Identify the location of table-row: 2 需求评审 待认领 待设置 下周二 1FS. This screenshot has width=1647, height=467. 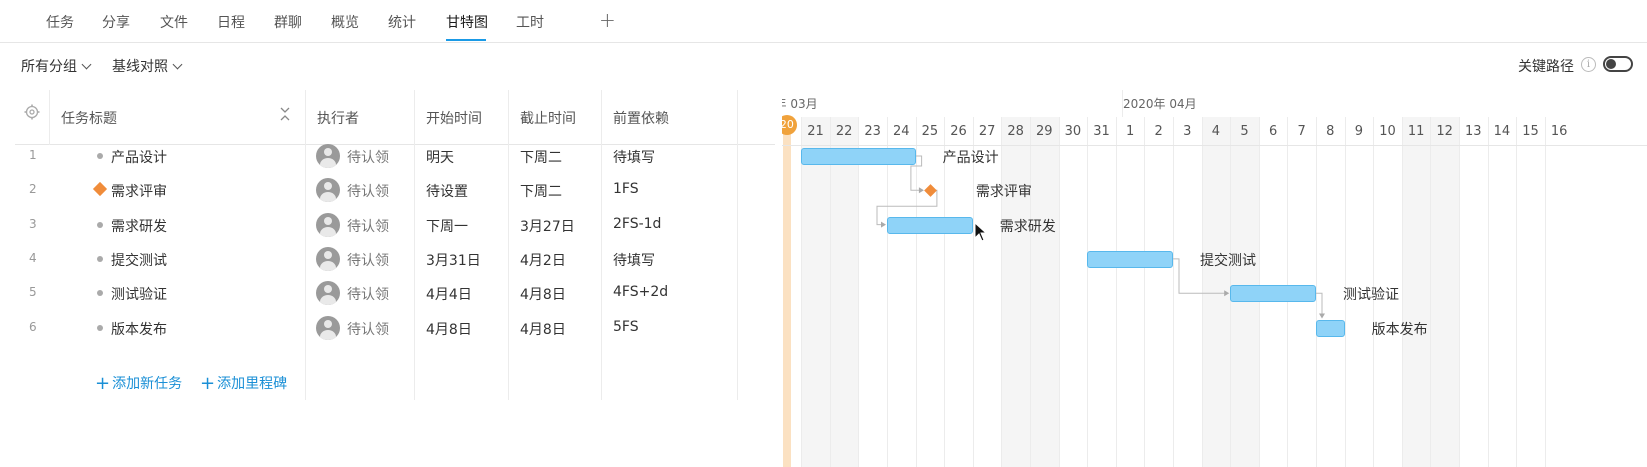
(395, 190).